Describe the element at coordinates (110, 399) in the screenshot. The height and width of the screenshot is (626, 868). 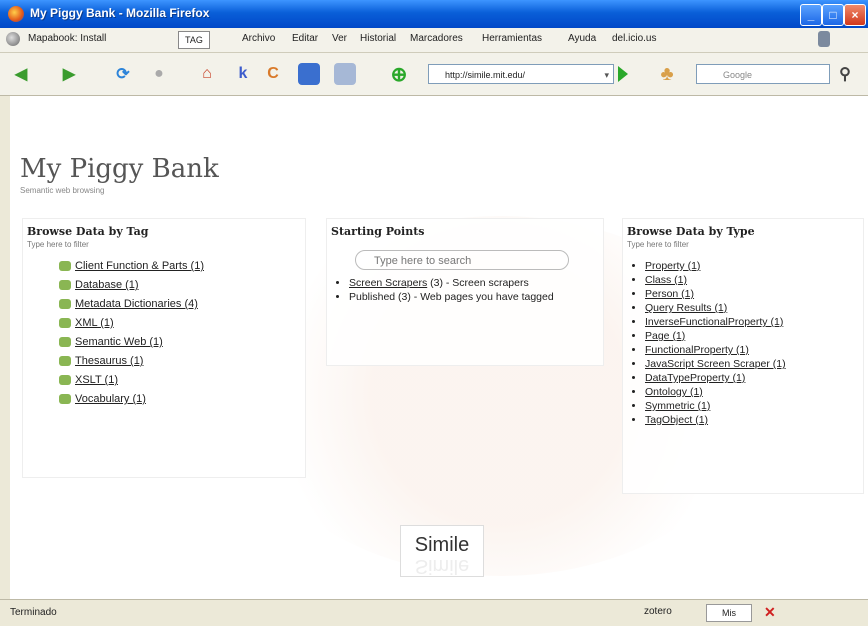
I see `tag-link: Vocabulary (1)` at that location.